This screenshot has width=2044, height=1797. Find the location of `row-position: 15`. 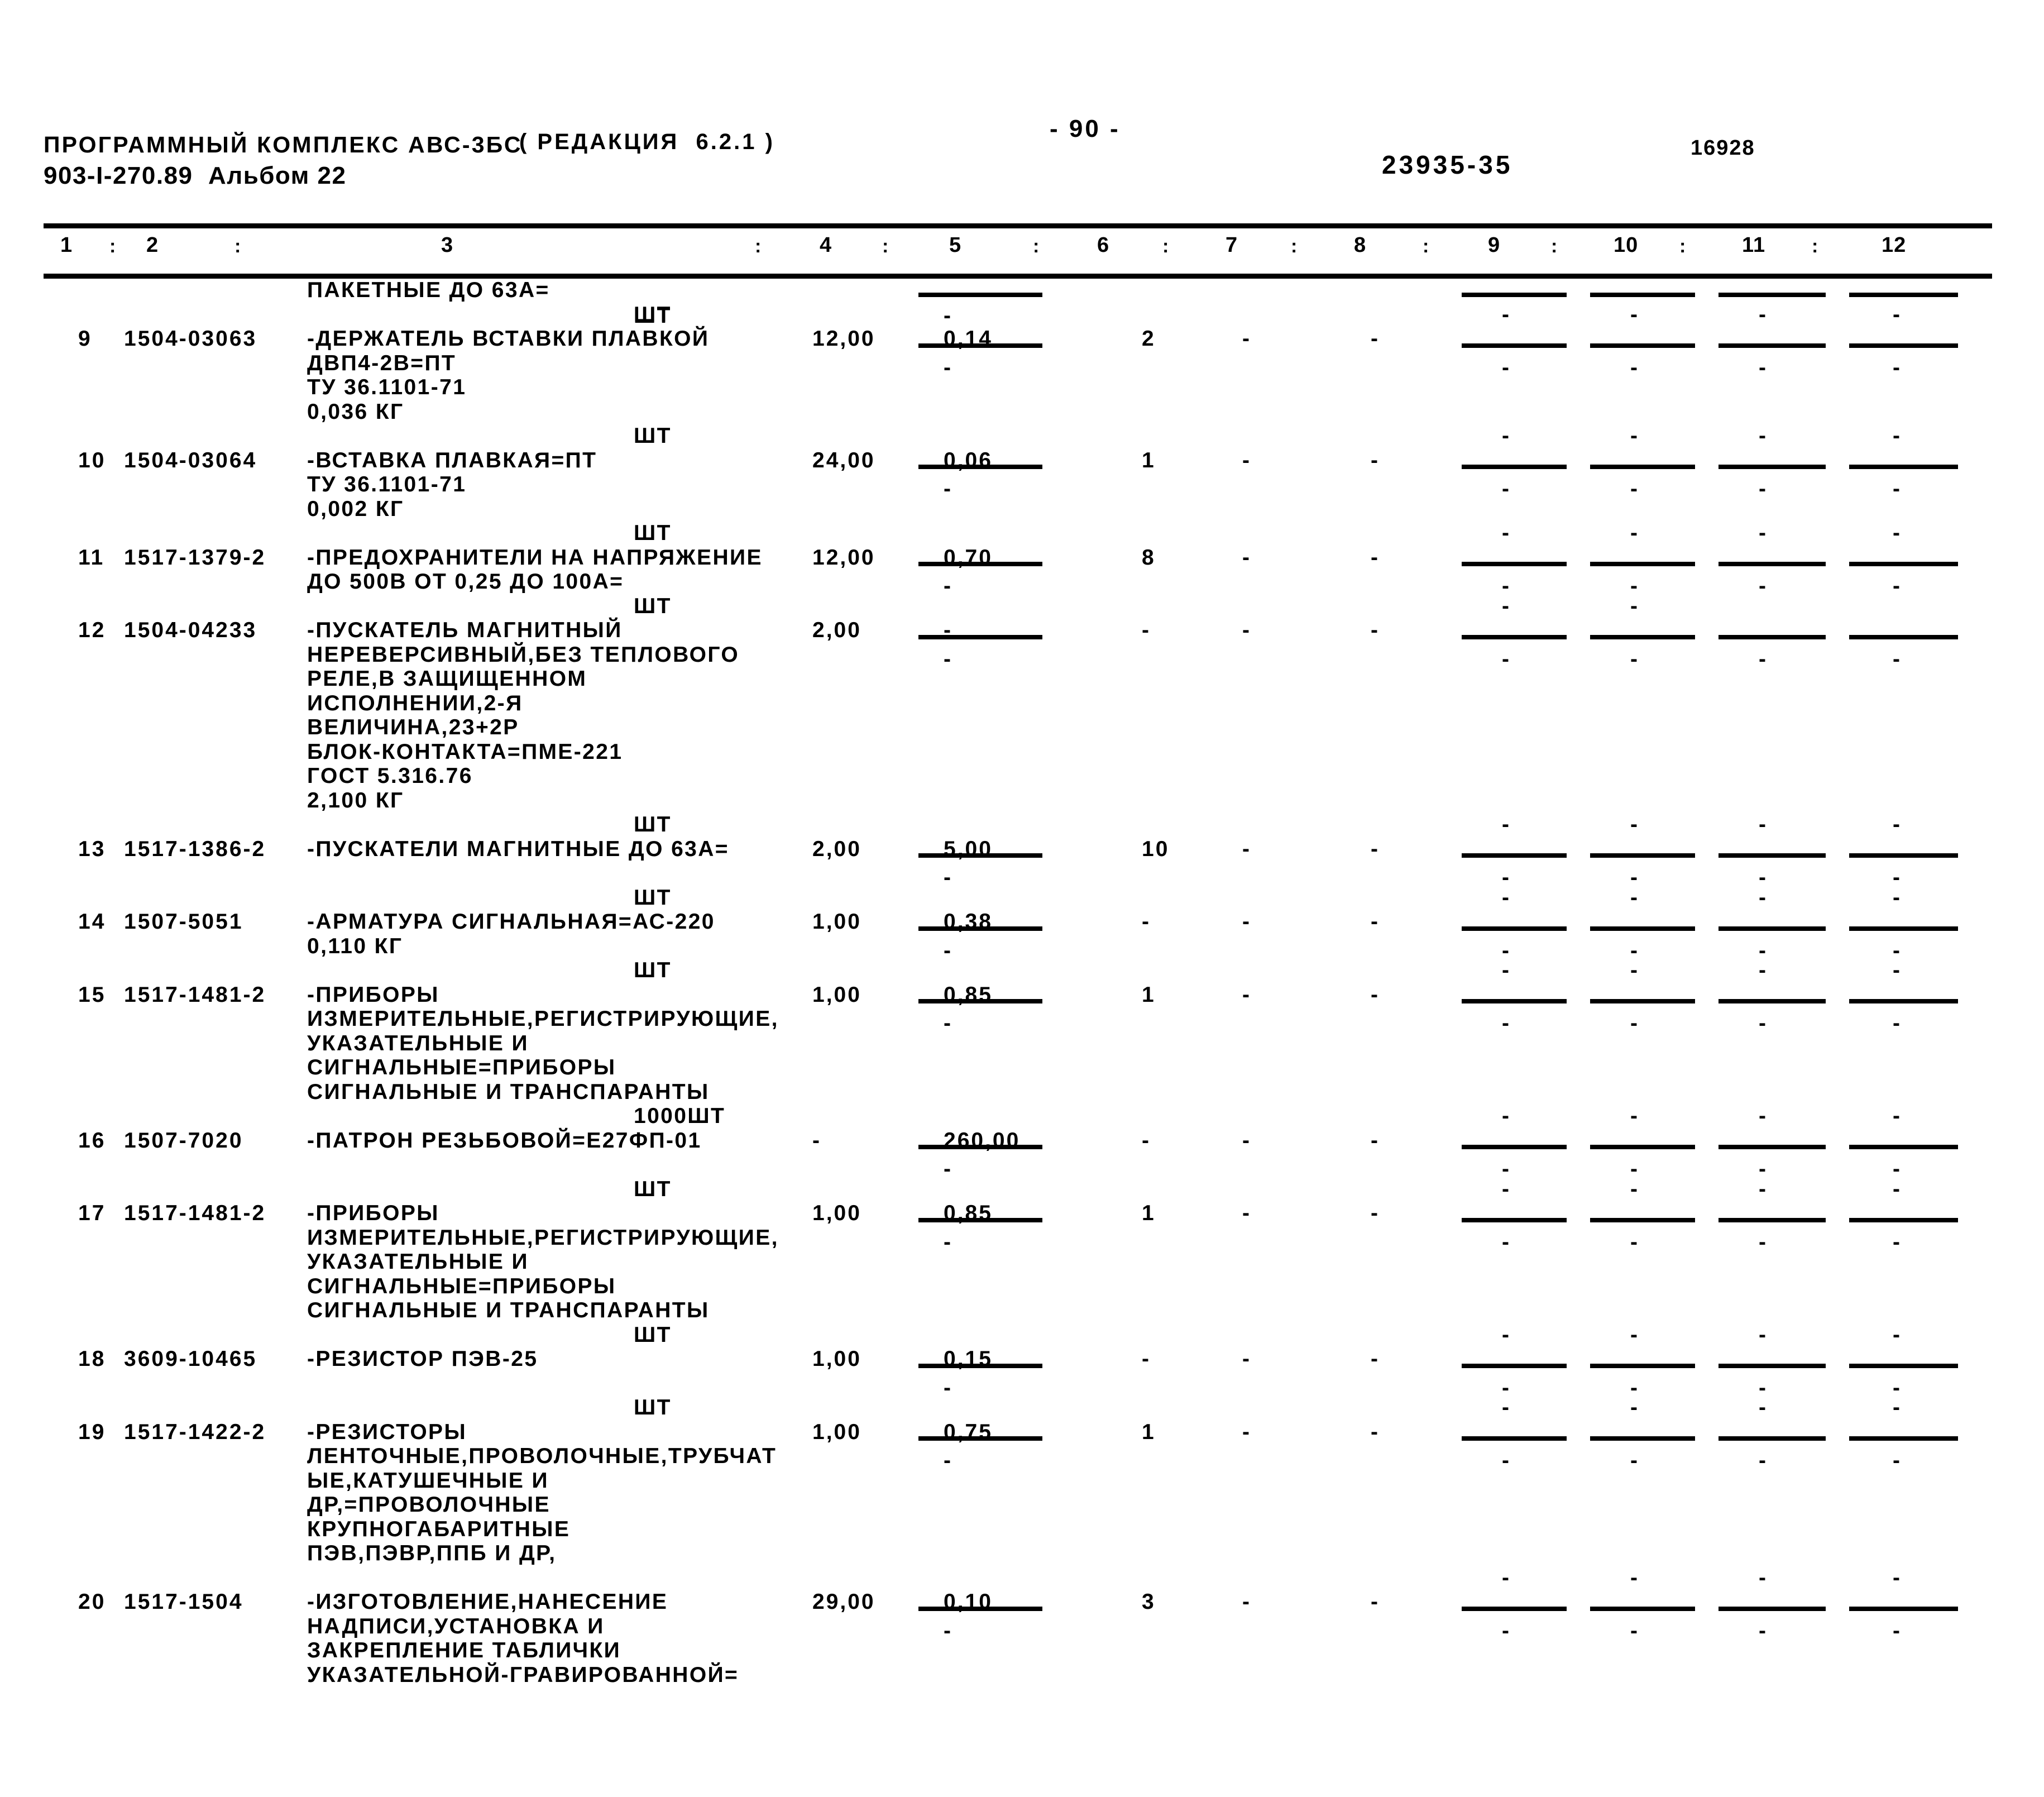

row-position: 15 is located at coordinates (92, 995).